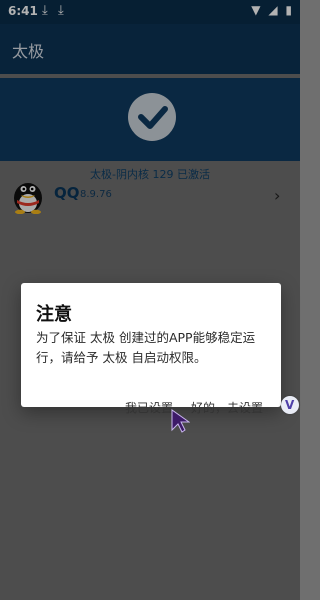  What do you see at coordinates (146, 347) in the screenshot?
I see `dialog-message: 为了保证 太极 创建过的APP能够稳定运行，请给予 太极 自启动权限。` at bounding box center [146, 347].